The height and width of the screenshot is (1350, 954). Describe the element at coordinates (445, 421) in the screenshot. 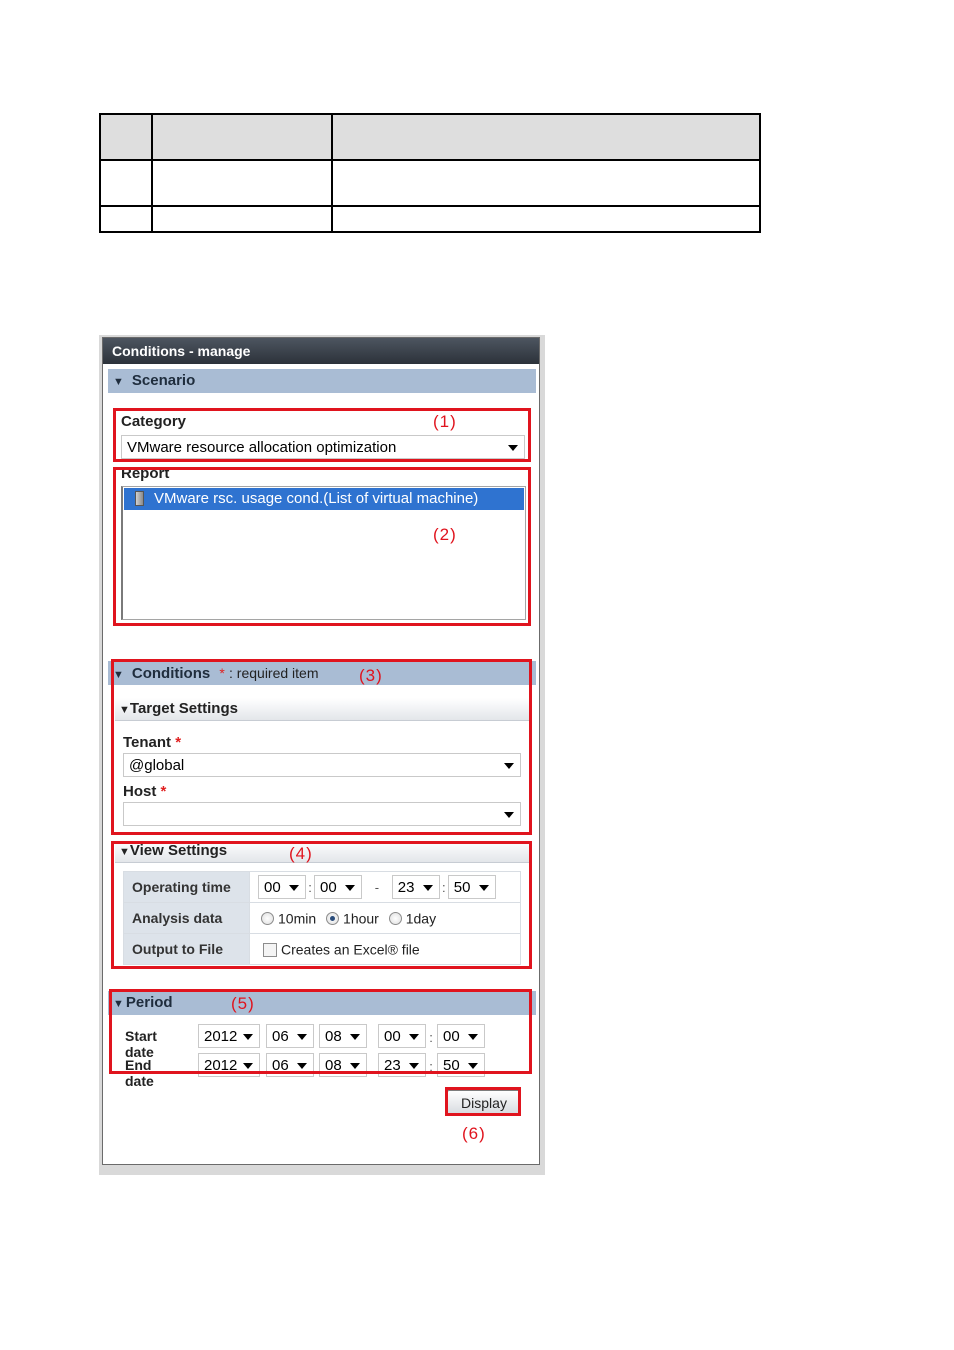

I see `callout-1: (1)` at that location.